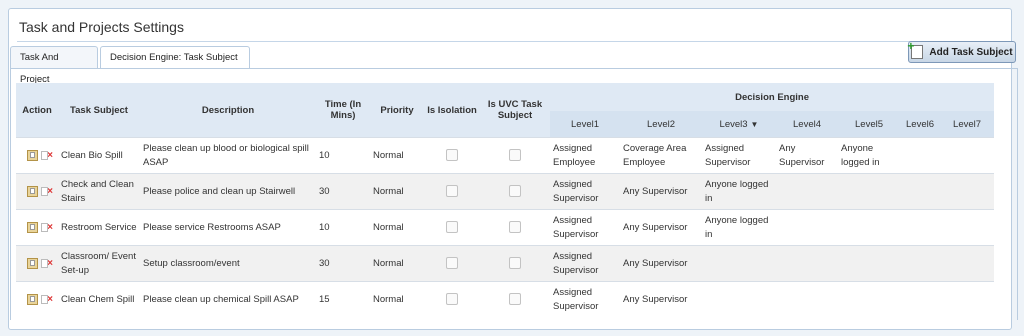 The height and width of the screenshot is (336, 1024). Describe the element at coordinates (585, 155) in the screenshot. I see `level1-cell: Assigned Employee` at that location.